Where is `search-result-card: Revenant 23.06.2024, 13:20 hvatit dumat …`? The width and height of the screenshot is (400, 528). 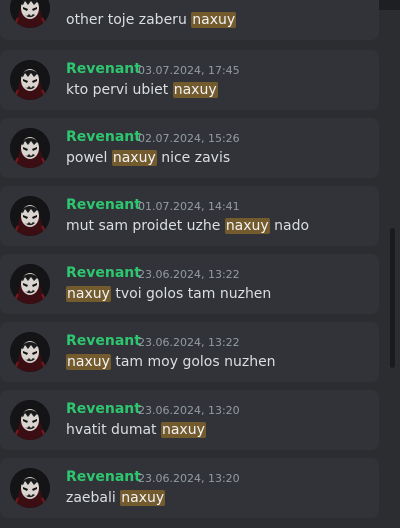
search-result-card: Revenant 23.06.2024, 13:20 hvatit dumat … is located at coordinates (189, 420).